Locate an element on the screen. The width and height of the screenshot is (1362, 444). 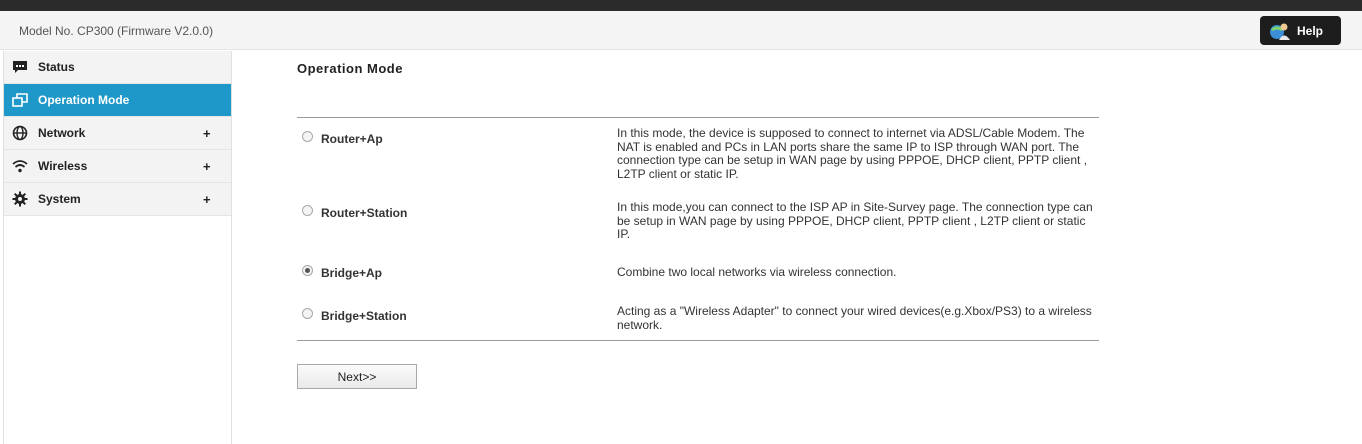
bottom-divider is located at coordinates (698, 340).